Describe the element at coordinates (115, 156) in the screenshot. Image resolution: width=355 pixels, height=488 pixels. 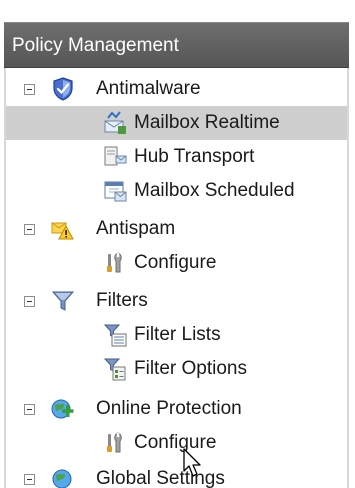
I see `hub-transport-icon` at that location.